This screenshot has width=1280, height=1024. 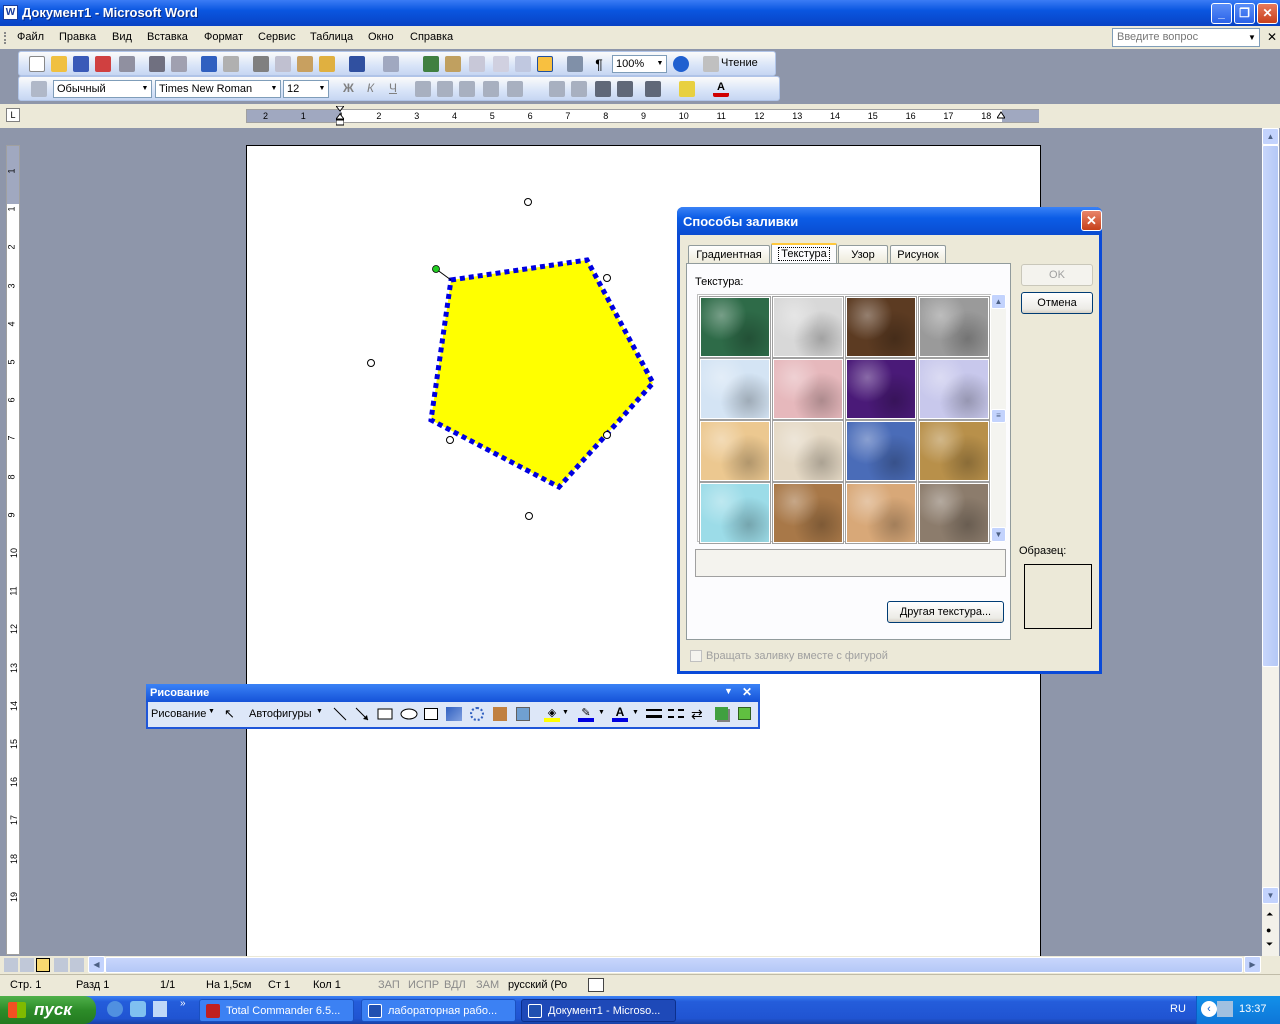 What do you see at coordinates (277, 37) in the screenshot?
I see `menu-tools: Сервис` at bounding box center [277, 37].